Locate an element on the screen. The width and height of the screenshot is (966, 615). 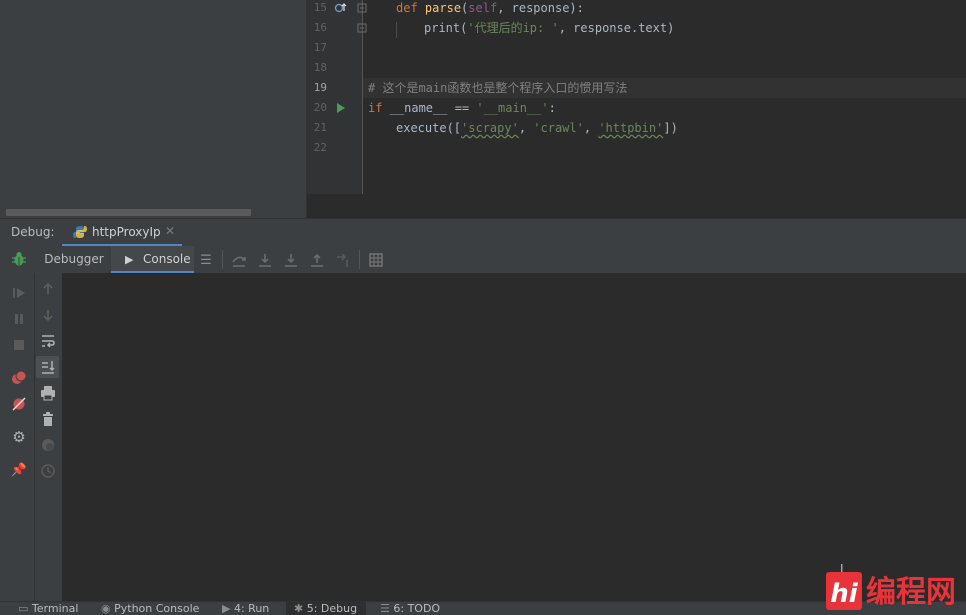
run-icon: ▶ is located at coordinates (226, 608).